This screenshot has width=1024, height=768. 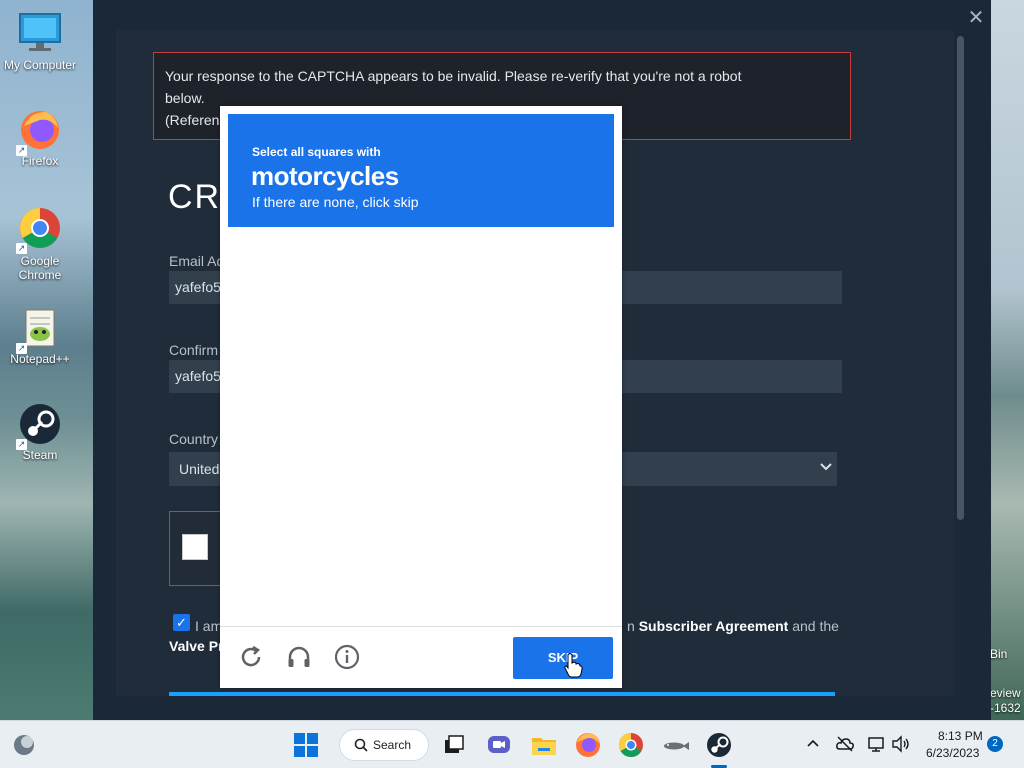 What do you see at coordinates (195, 547) in the screenshot?
I see `recaptcha-checkbox` at bounding box center [195, 547].